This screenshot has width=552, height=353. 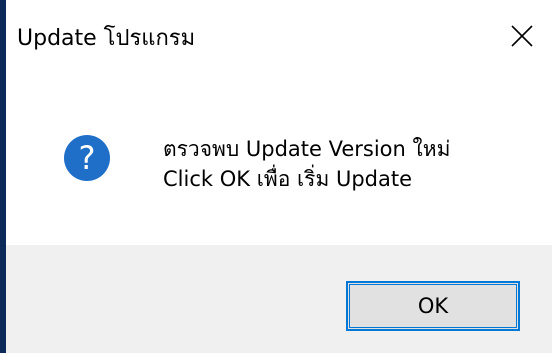 What do you see at coordinates (288, 179) in the screenshot?
I see `message-line-2: Click OK เพื่อ เริ่ม Update` at bounding box center [288, 179].